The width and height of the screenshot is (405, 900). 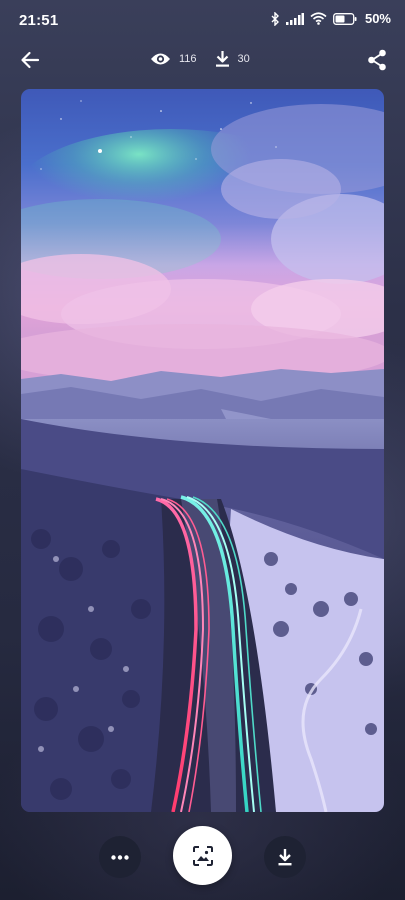 What do you see at coordinates (318, 18) in the screenshot?
I see `wifi-icon` at bounding box center [318, 18].